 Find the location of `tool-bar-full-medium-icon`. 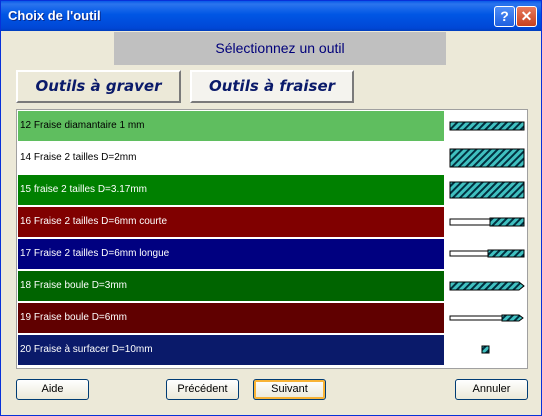

tool-bar-full-medium-icon is located at coordinates (486, 190).